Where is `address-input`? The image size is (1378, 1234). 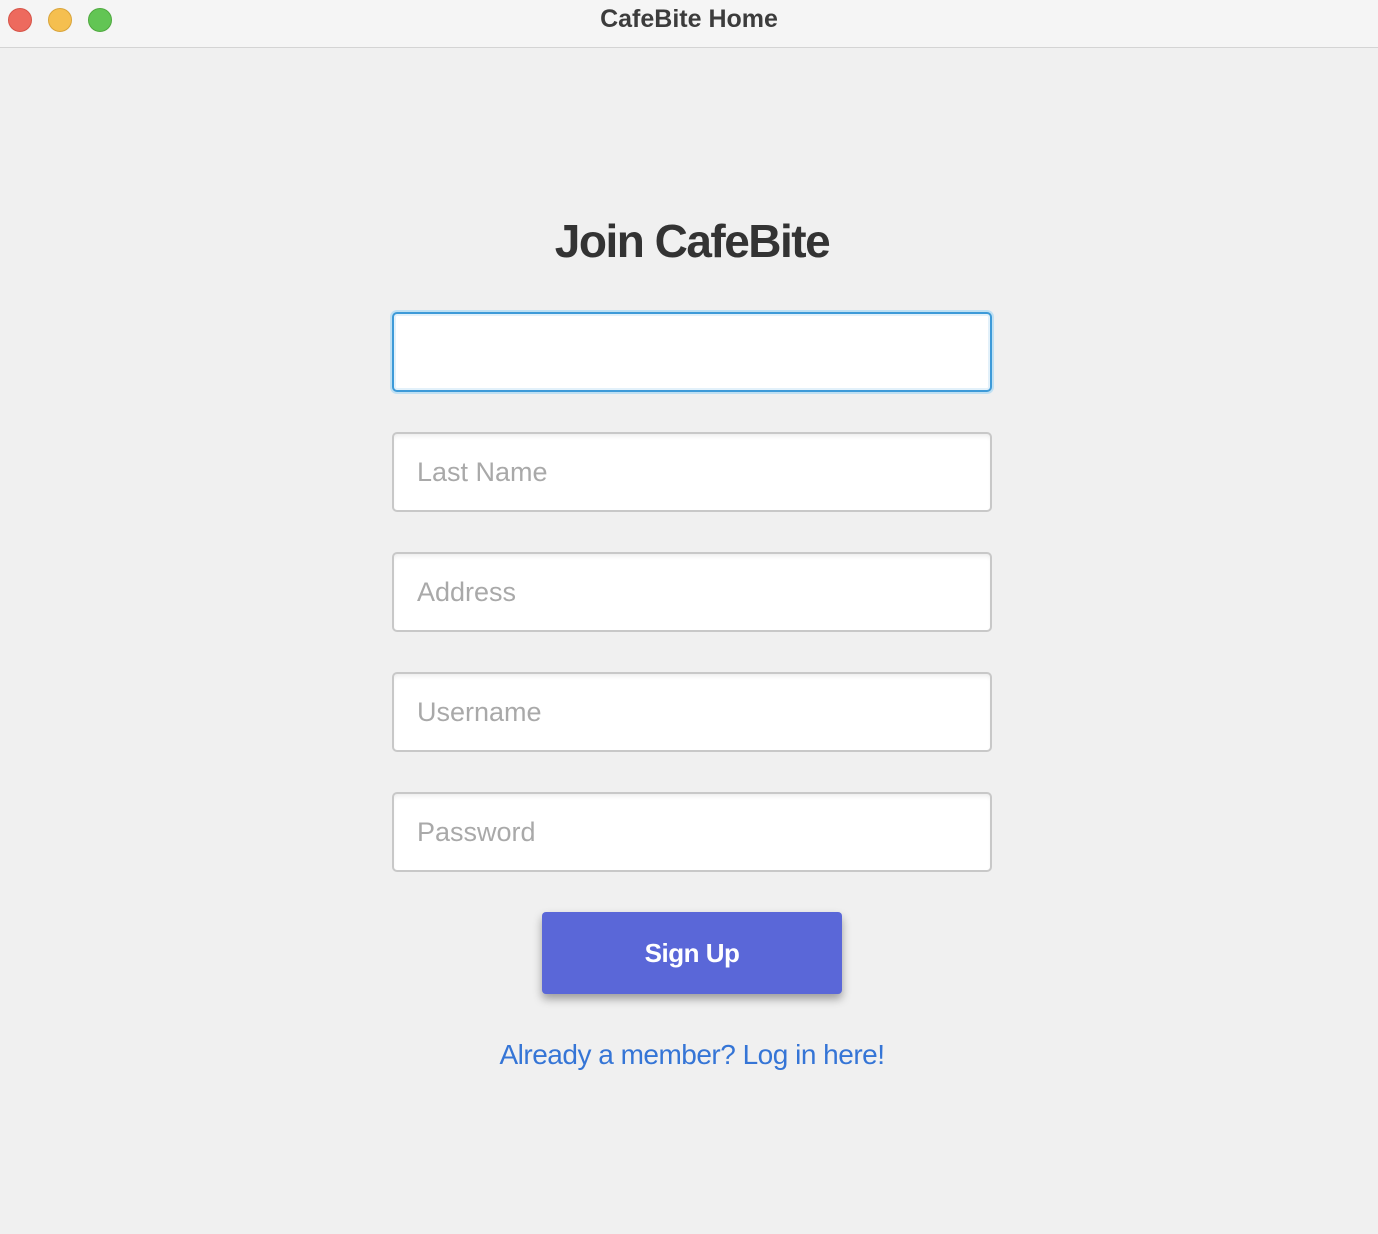 address-input is located at coordinates (692, 592).